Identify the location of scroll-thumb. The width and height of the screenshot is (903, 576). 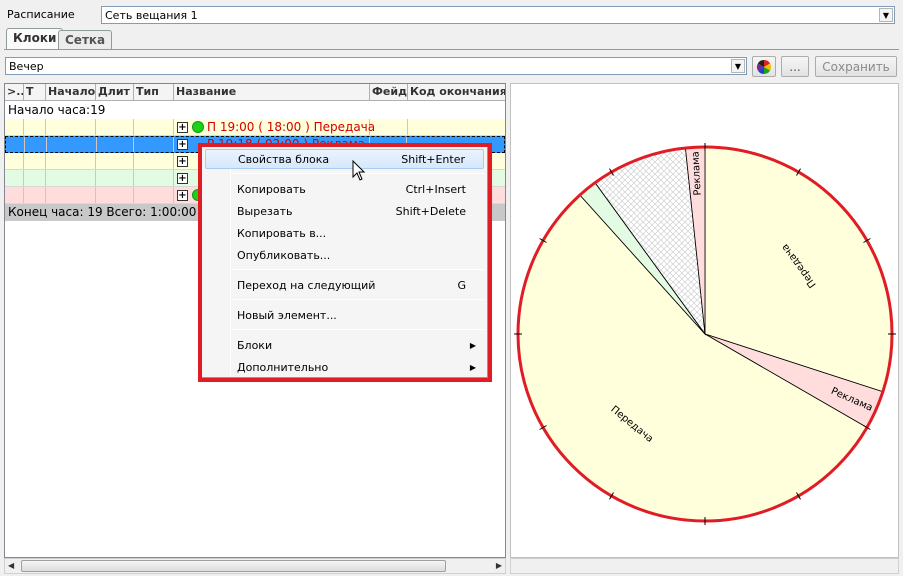
(233, 566).